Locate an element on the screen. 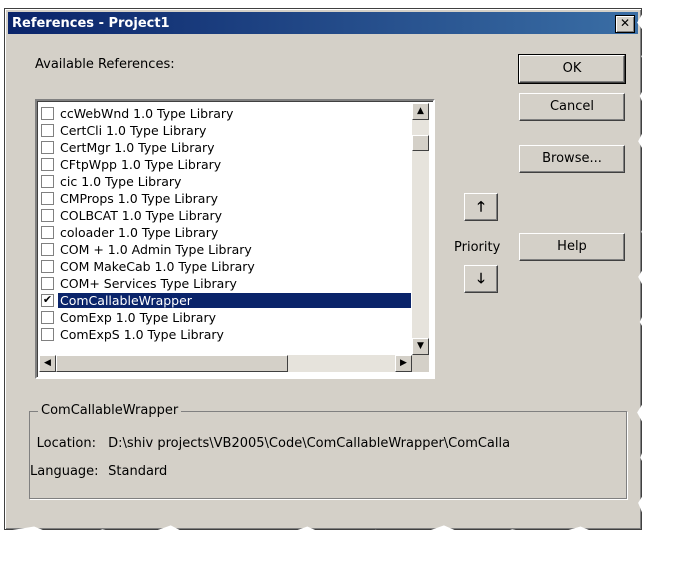 The width and height of the screenshot is (683, 565). list-item: COM MakeCab 1.0 Type Library is located at coordinates (225, 266).